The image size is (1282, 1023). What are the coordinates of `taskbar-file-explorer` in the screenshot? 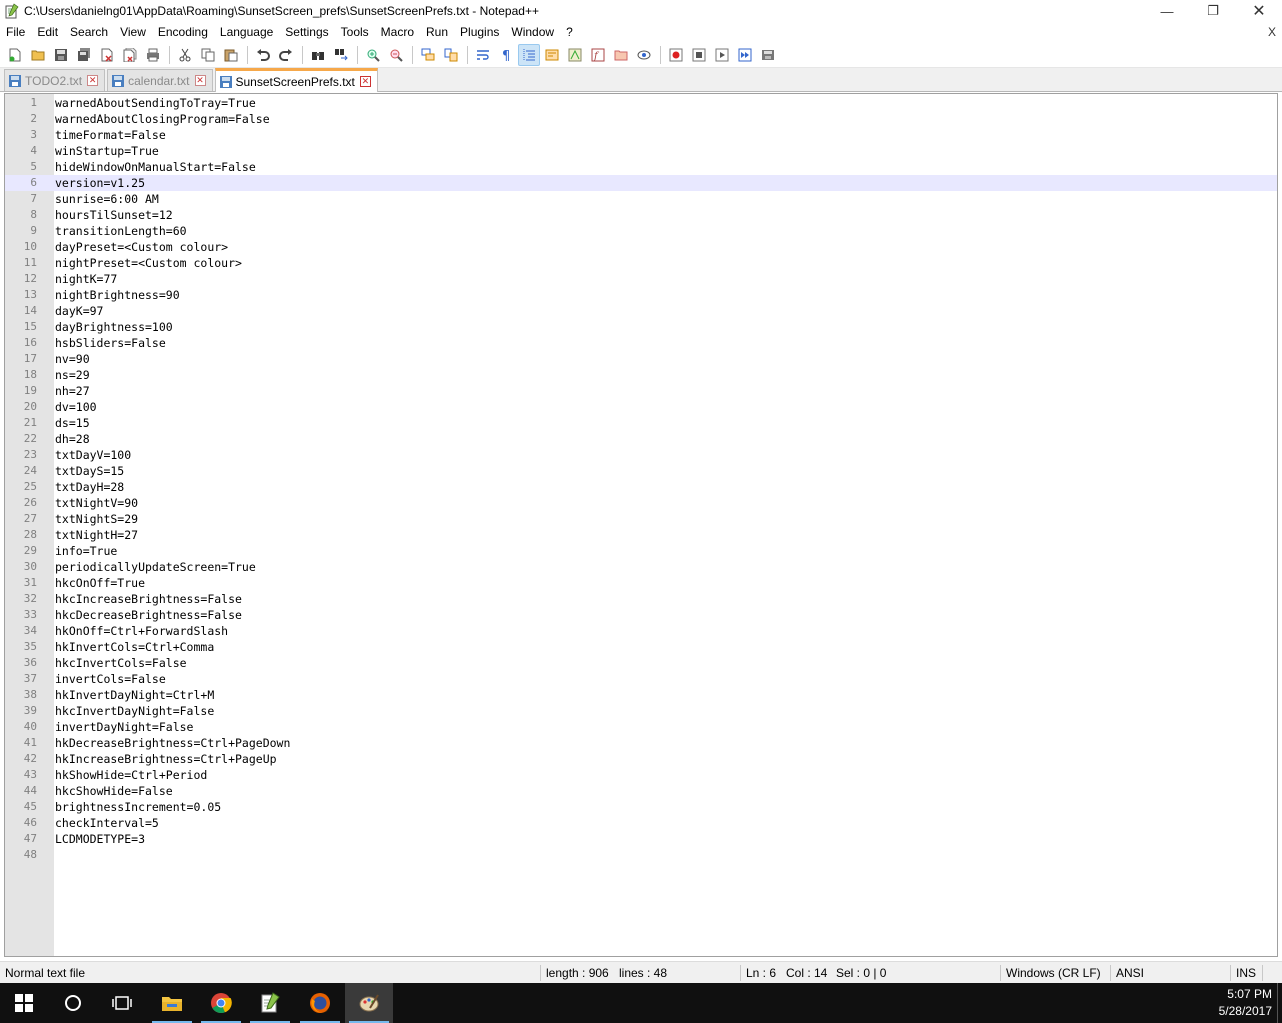 It's located at (172, 1003).